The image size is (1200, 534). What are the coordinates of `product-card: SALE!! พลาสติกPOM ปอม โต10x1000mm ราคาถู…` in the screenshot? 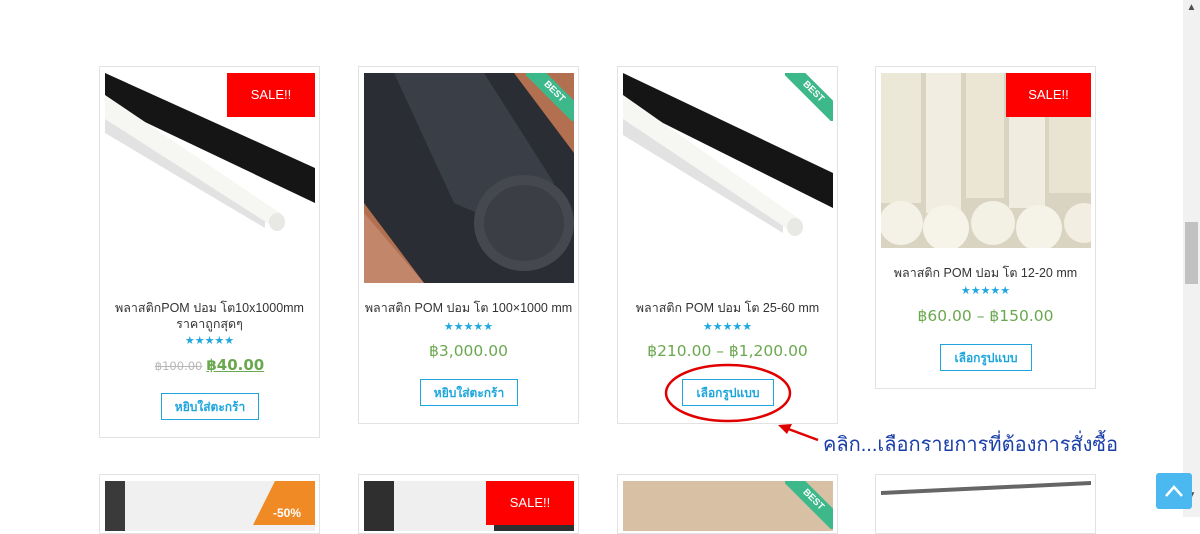 It's located at (209, 252).